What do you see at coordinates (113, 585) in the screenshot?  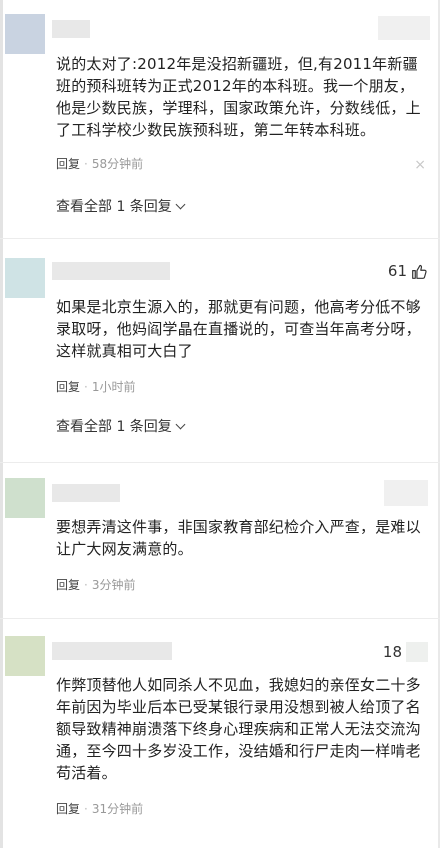 I see `comment-time: 3分钟前` at bounding box center [113, 585].